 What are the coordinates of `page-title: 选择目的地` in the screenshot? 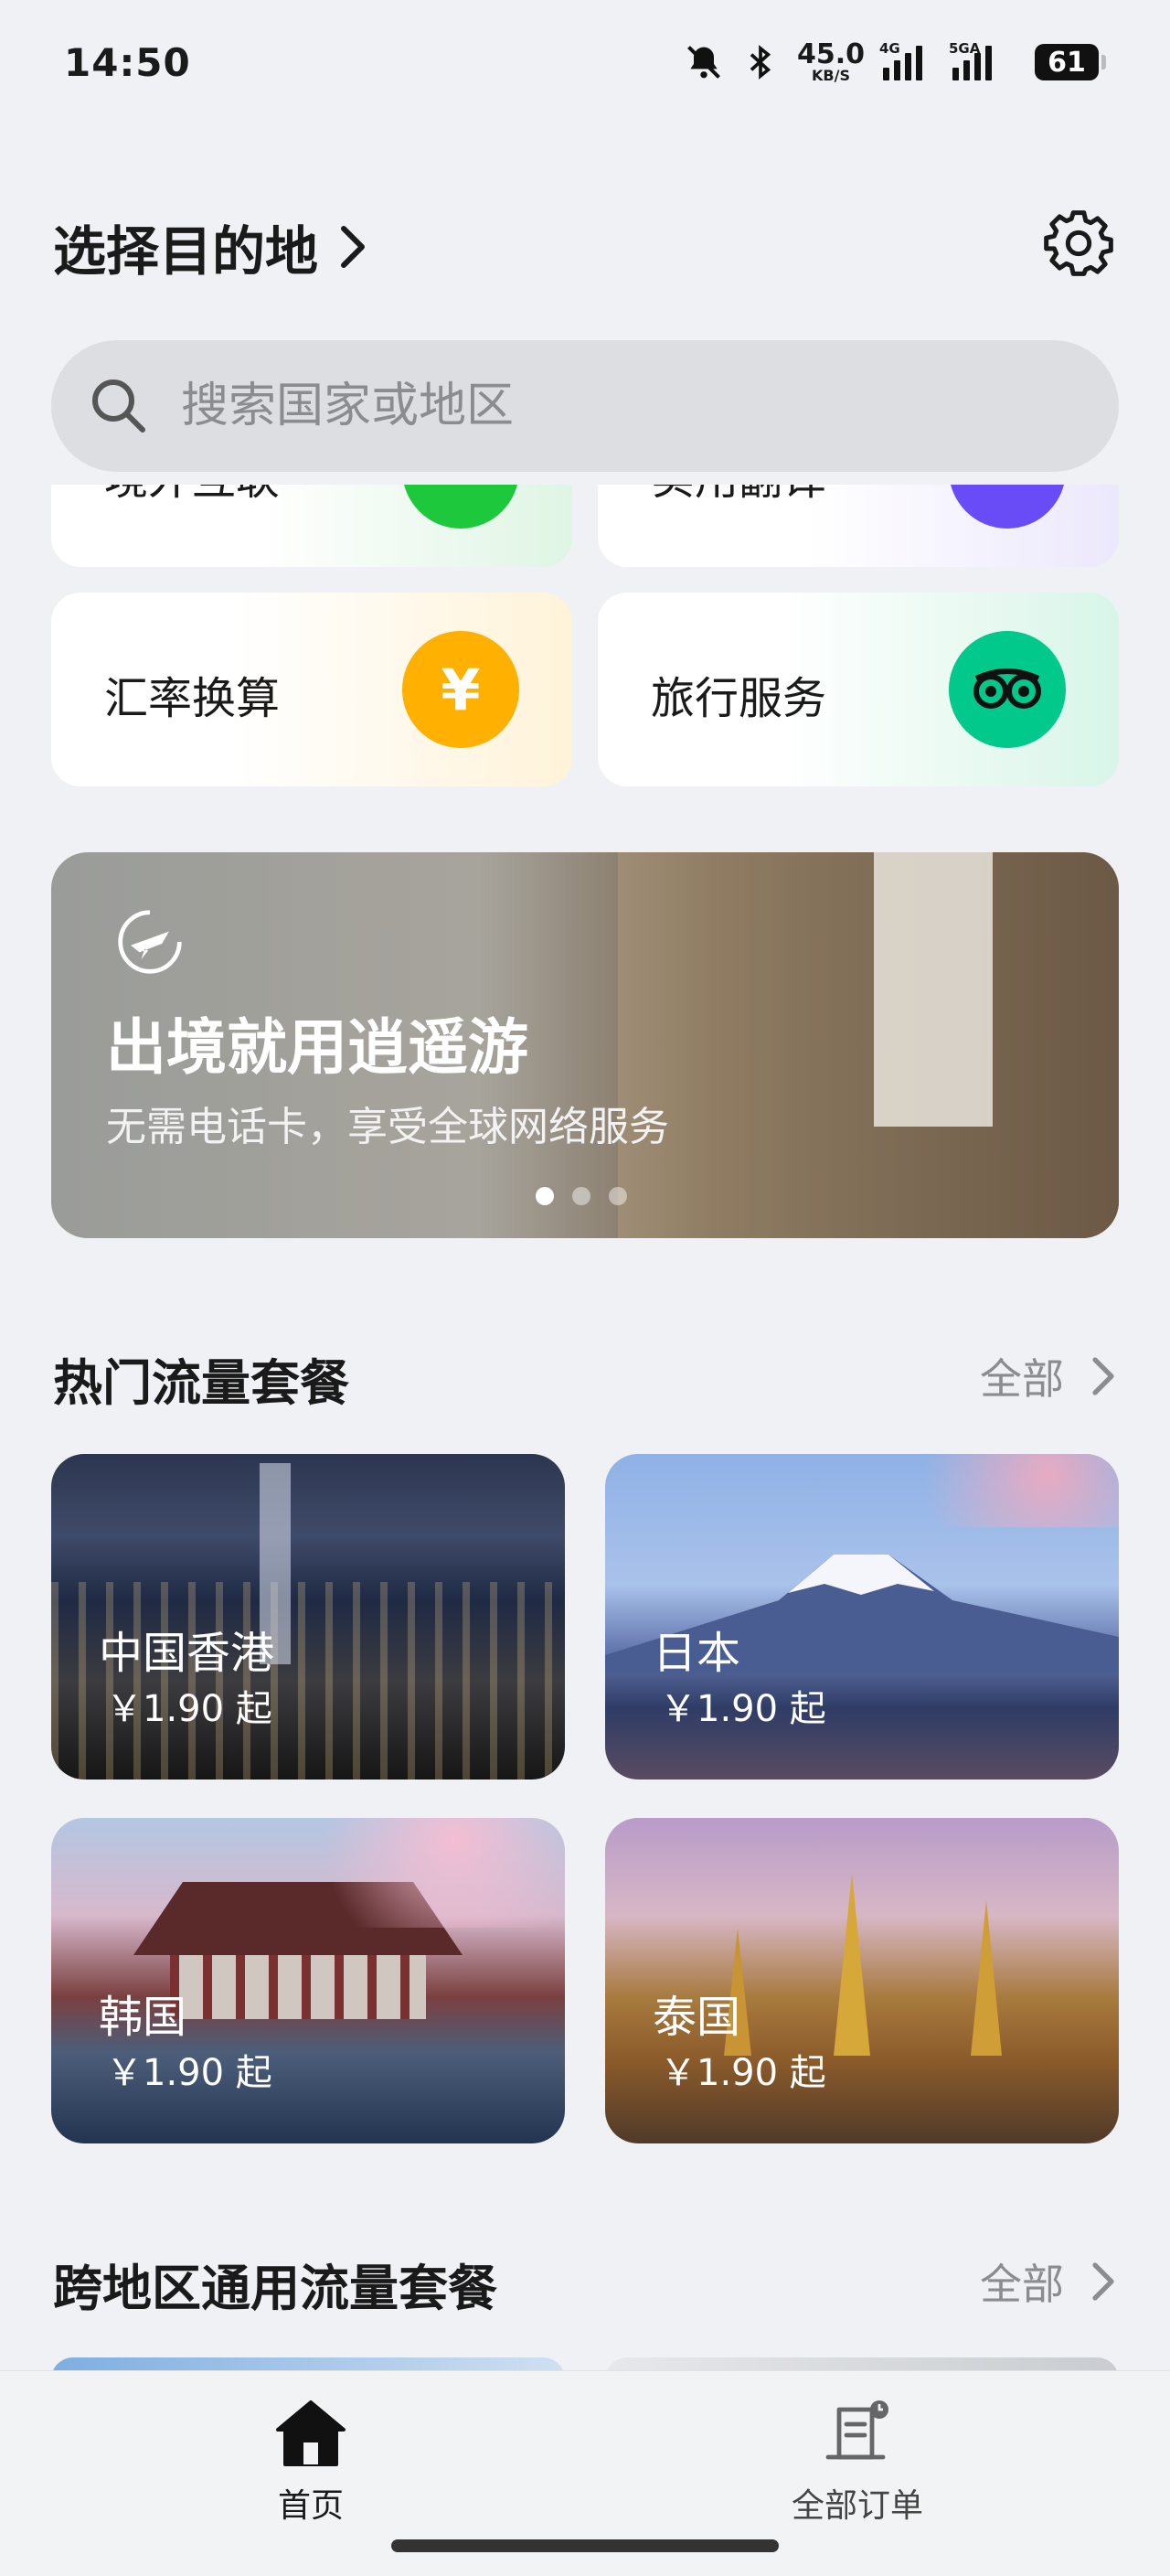 It's located at (186, 251).